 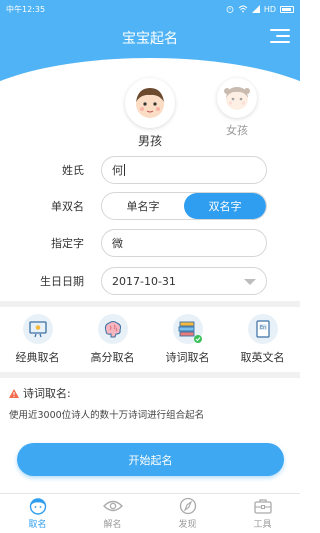 What do you see at coordinates (124, 170) in the screenshot?
I see `text-cursor` at bounding box center [124, 170].